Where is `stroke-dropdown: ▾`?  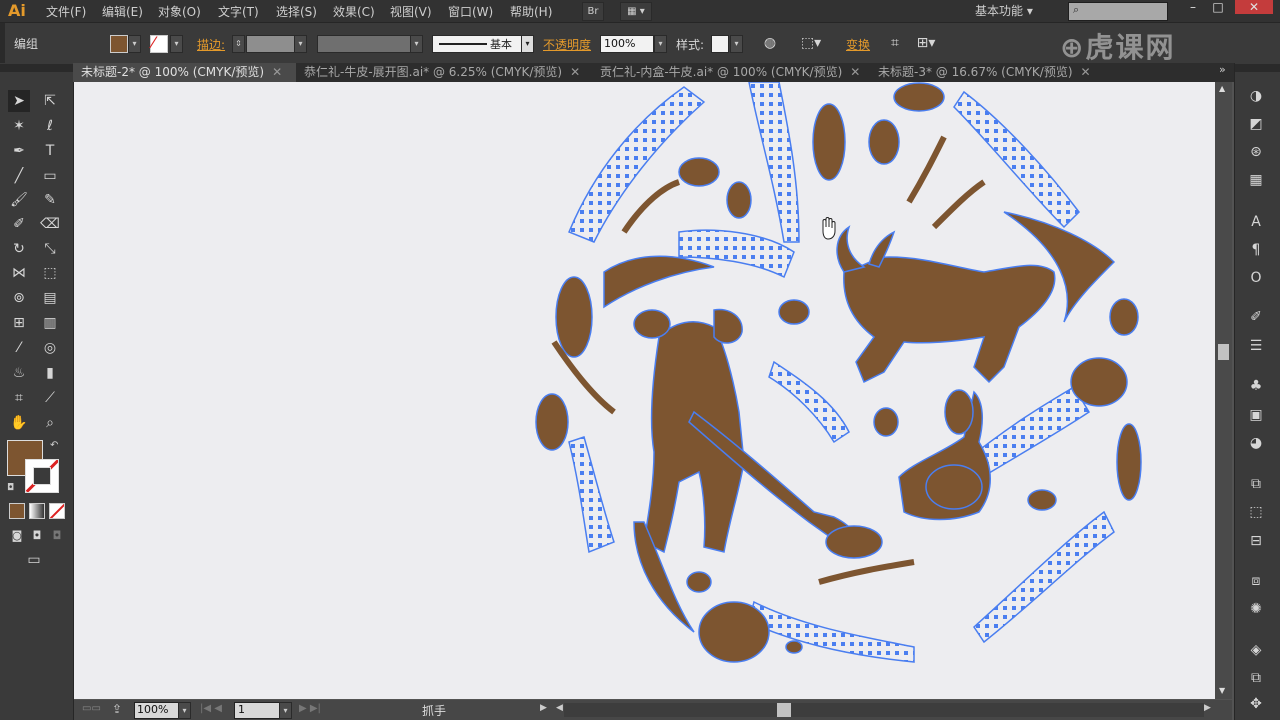
stroke-dropdown: ▾ is located at coordinates (176, 44).